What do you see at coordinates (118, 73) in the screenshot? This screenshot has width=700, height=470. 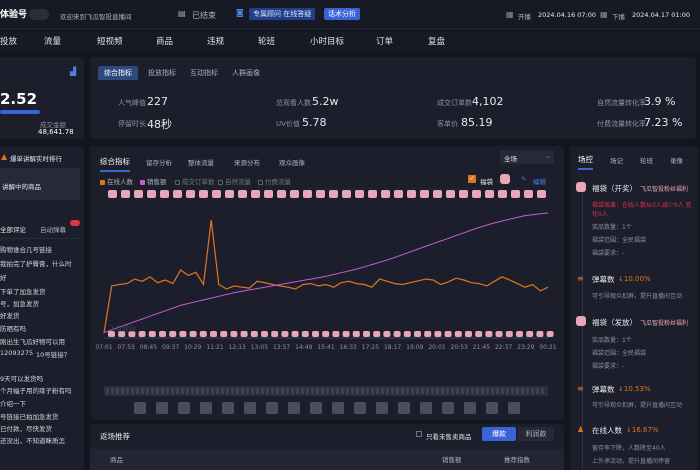 I see `tab-overall: 综合指标` at bounding box center [118, 73].